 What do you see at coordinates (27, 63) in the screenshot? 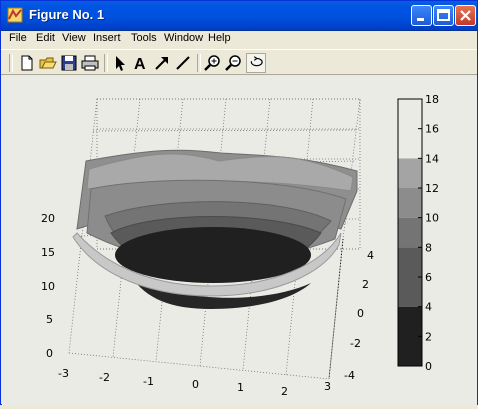
I see `new-figure-icon` at bounding box center [27, 63].